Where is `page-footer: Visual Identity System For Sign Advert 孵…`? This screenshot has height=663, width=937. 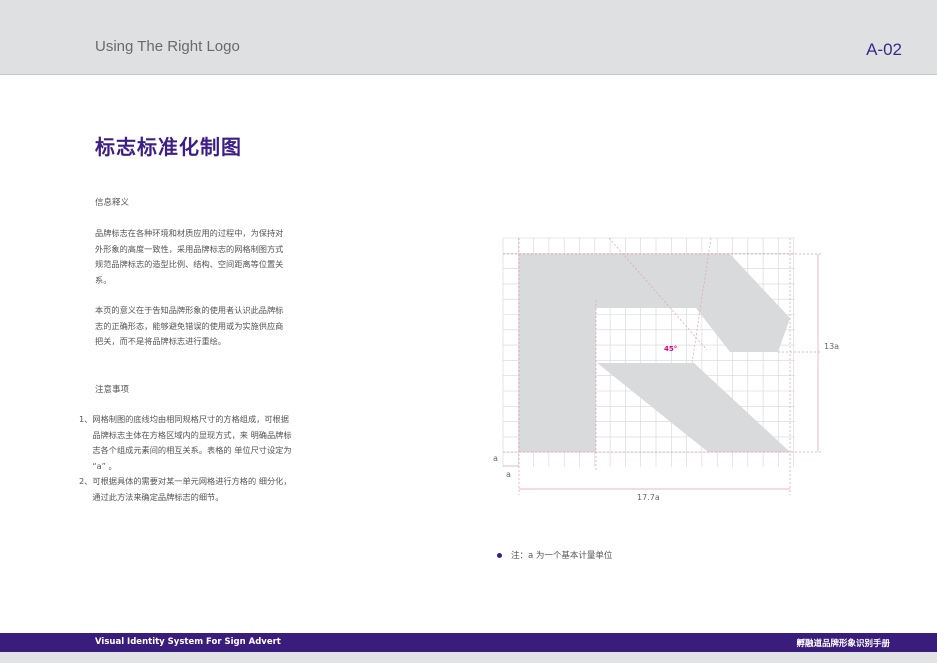
page-footer: Visual Identity System For Sign Advert 孵… is located at coordinates (468, 642).